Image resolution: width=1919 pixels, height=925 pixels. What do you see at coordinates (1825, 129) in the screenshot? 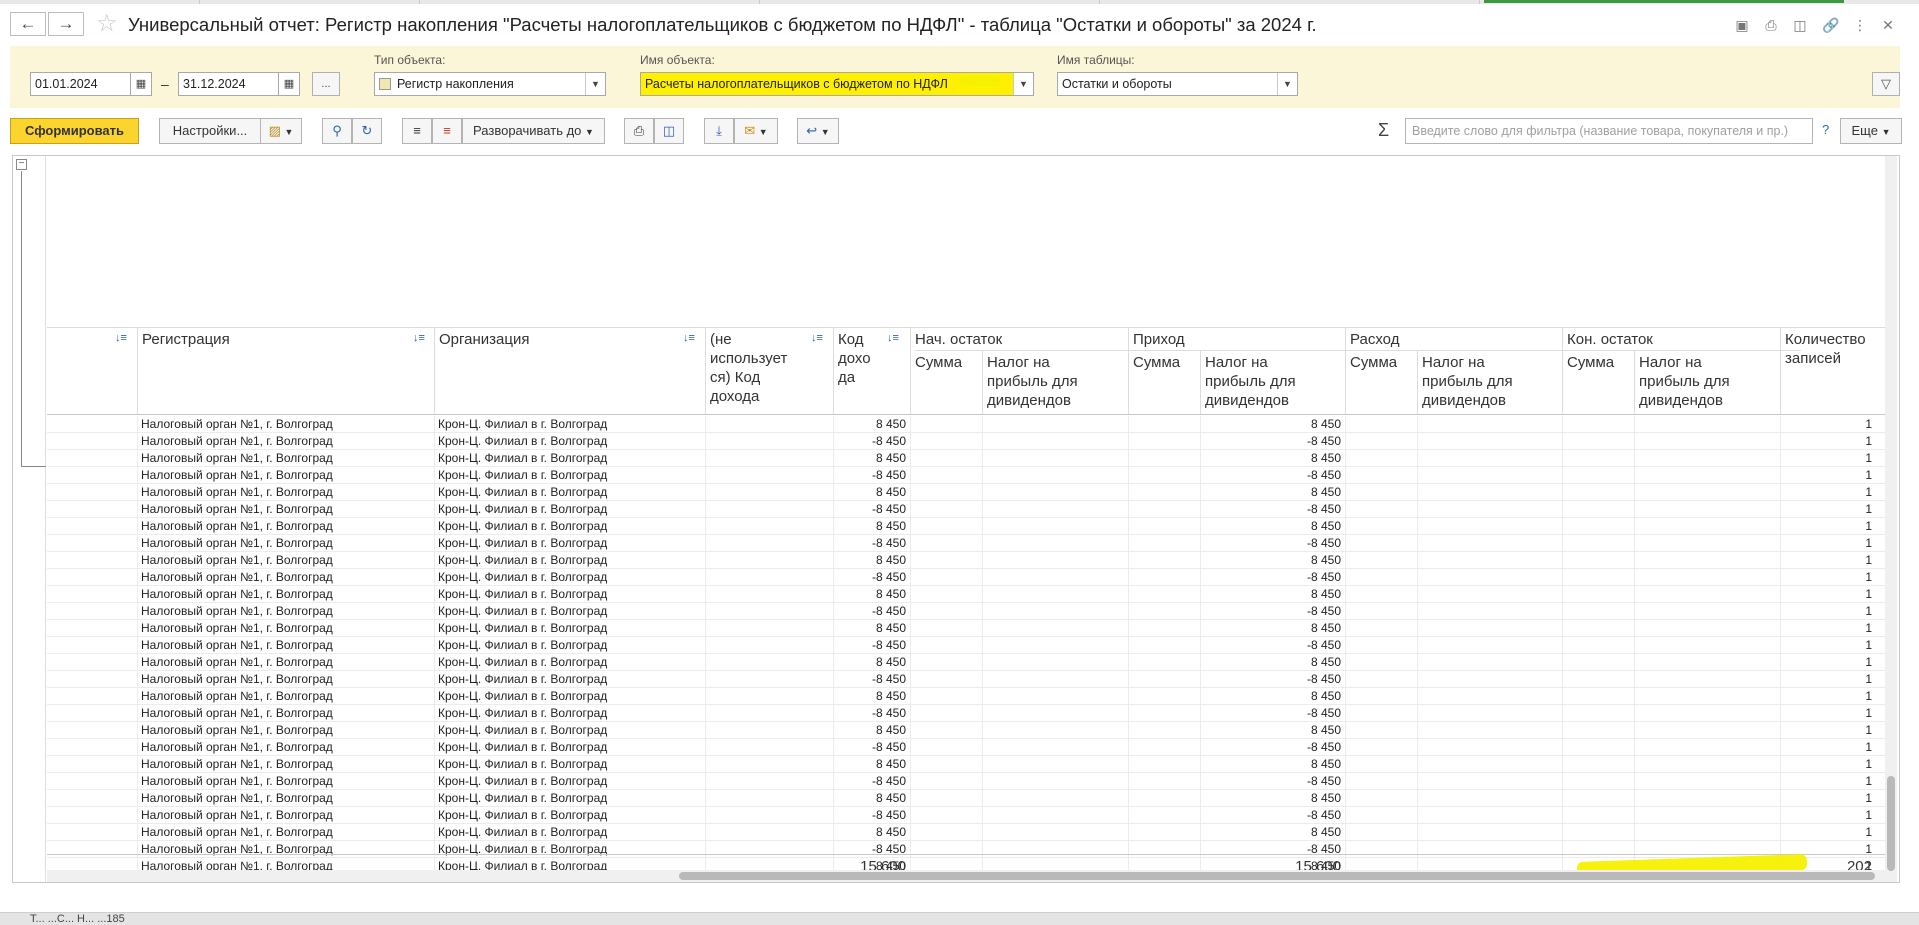
I see `help-link: ?` at bounding box center [1825, 129].